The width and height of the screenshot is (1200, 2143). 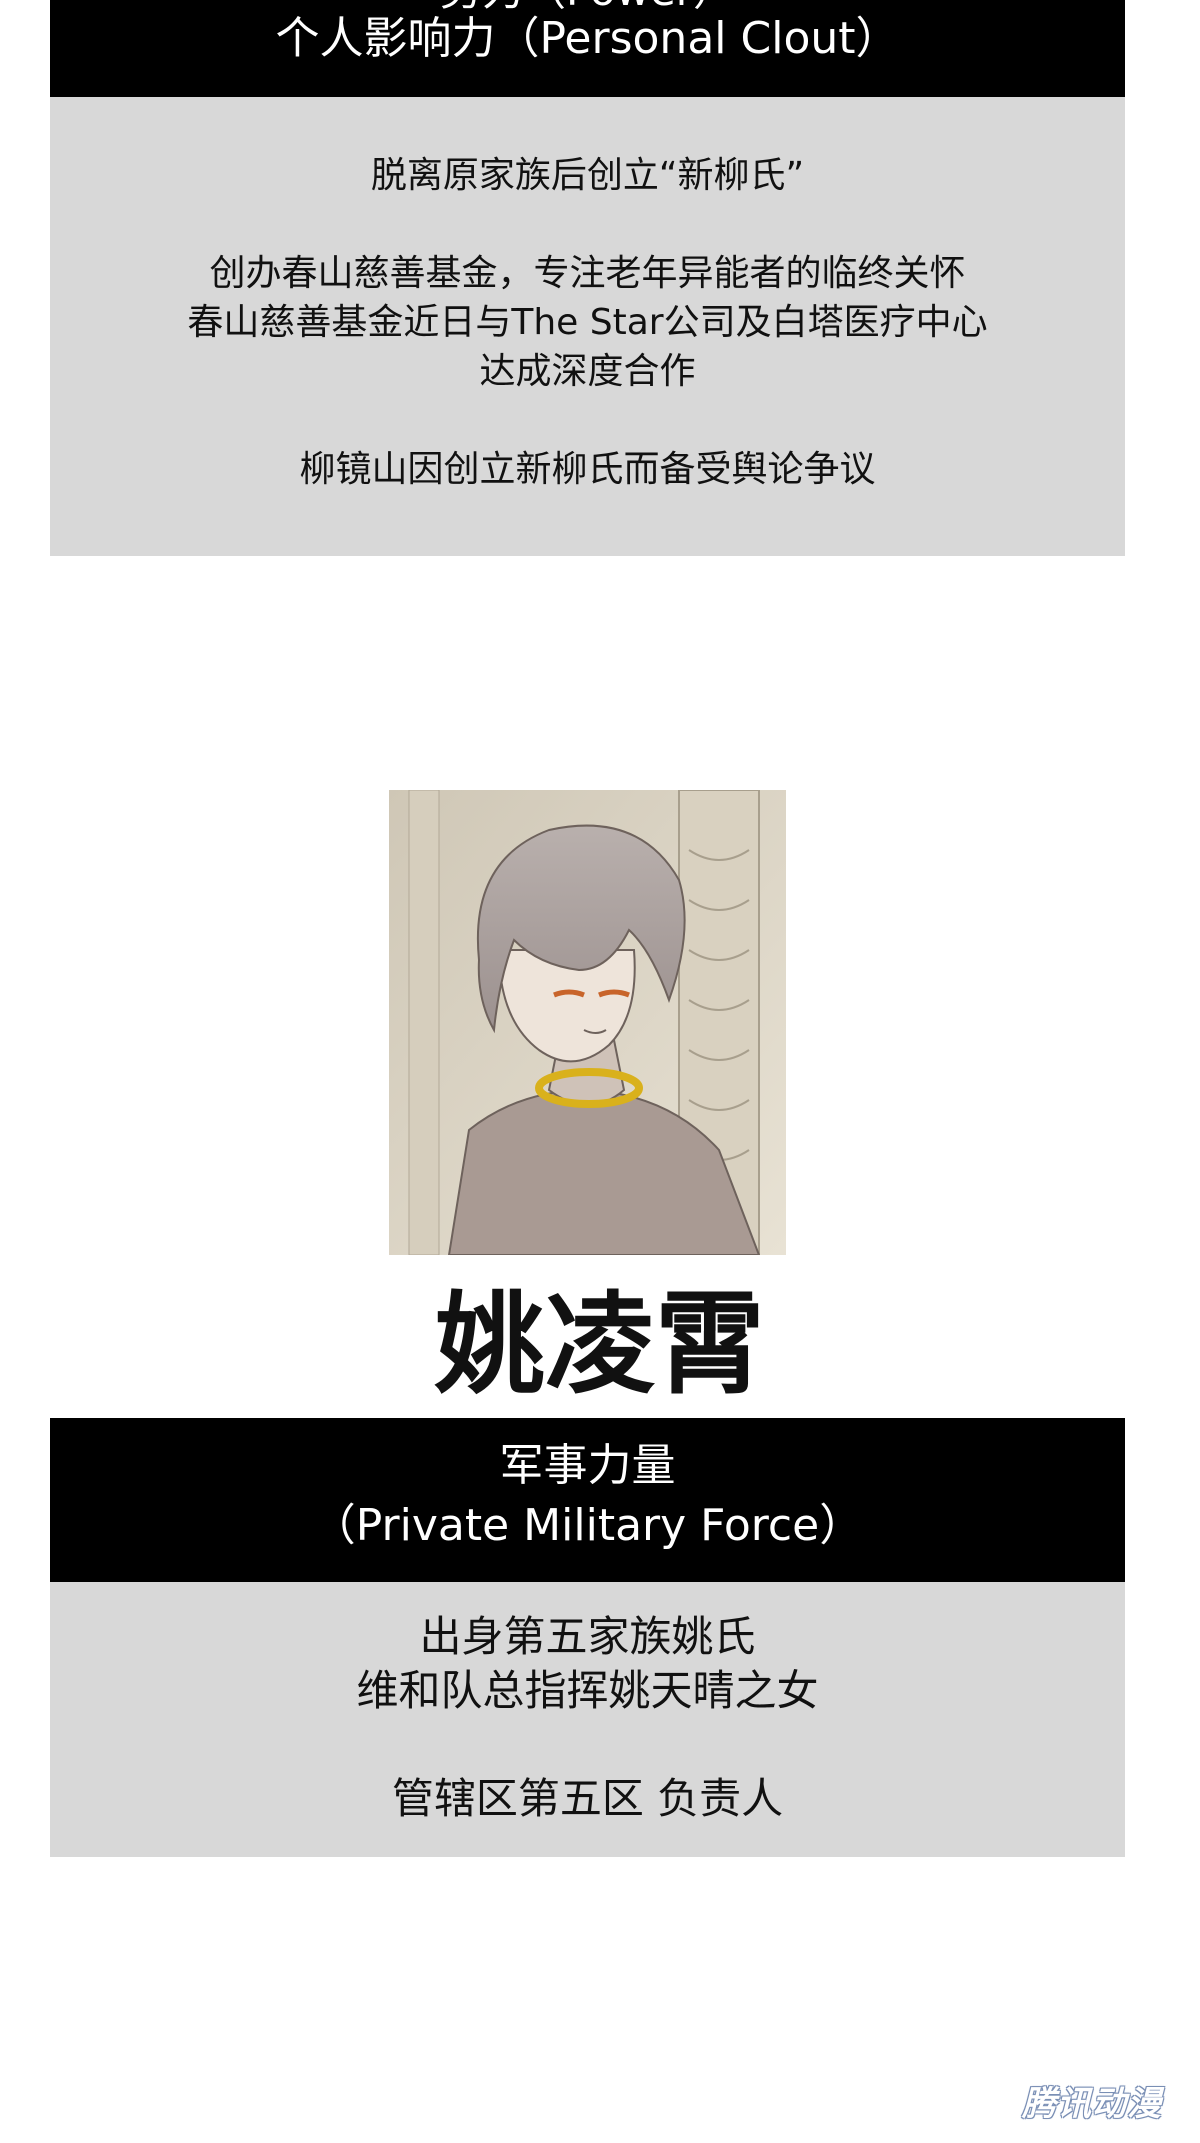 I want to click on watermark-logo: 腾讯动漫, so click(x=1092, y=2104).